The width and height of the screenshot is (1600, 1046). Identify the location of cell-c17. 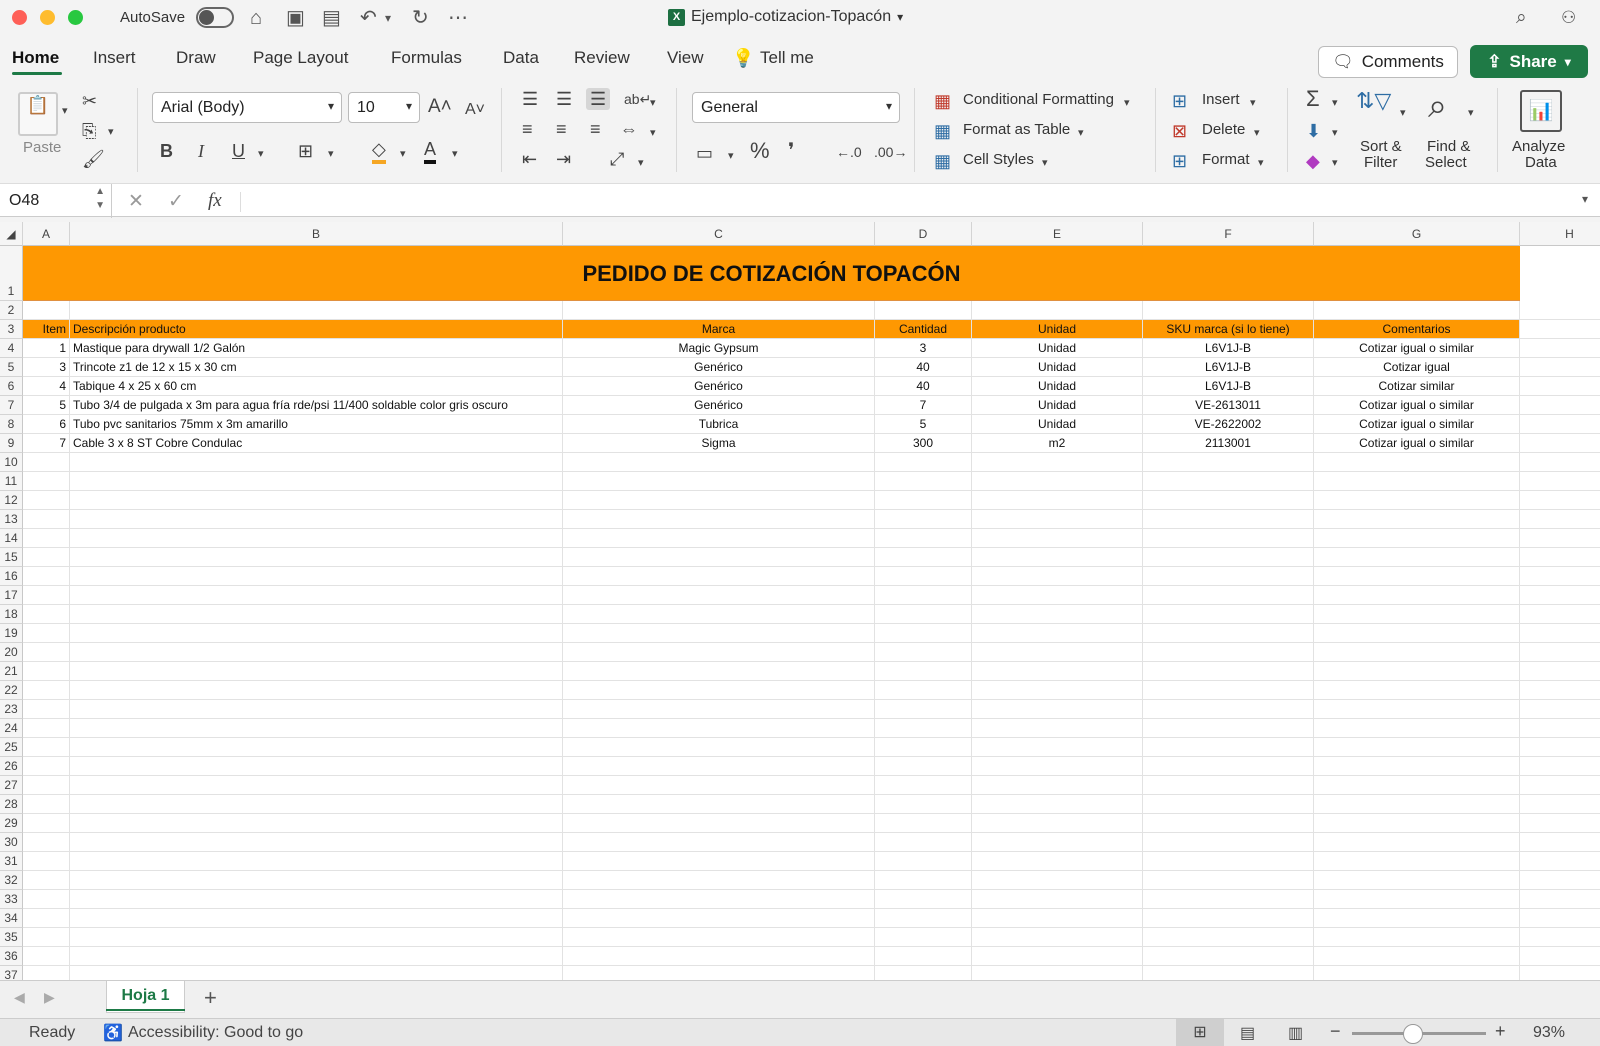
(719, 595).